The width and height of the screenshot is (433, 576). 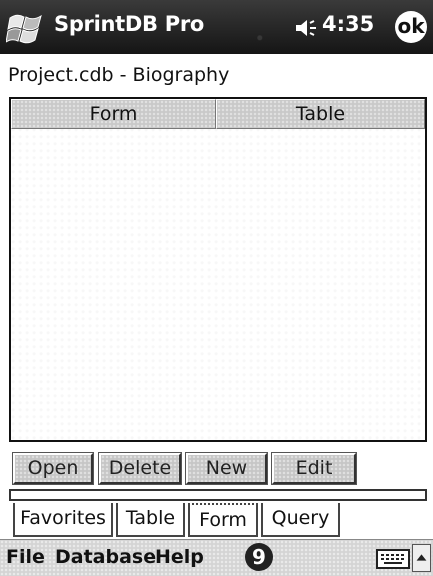 What do you see at coordinates (216, 27) in the screenshot?
I see `title-bar: SprintDB Pro 4:35 ok` at bounding box center [216, 27].